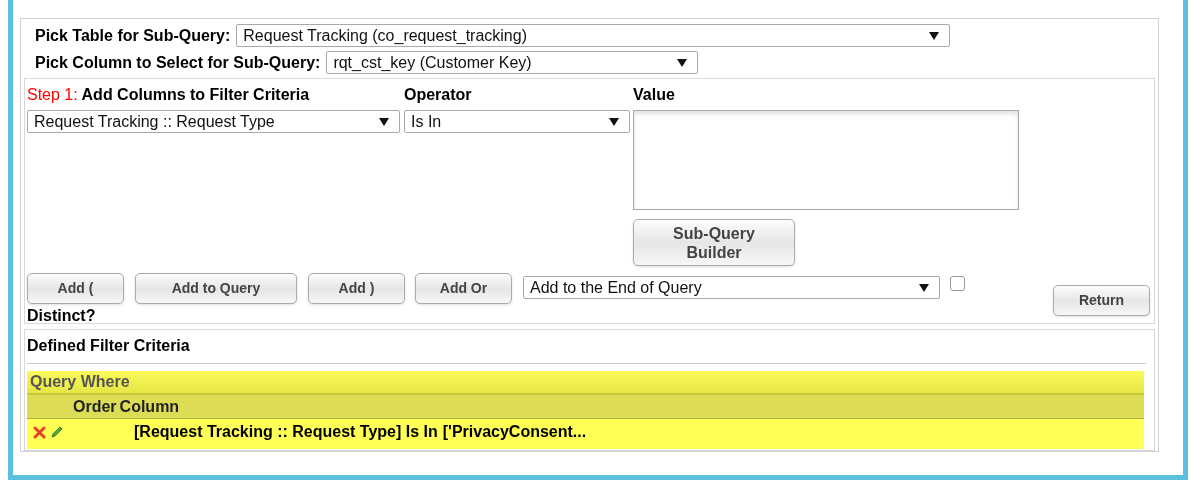 The height and width of the screenshot is (488, 1193). What do you see at coordinates (593, 35) in the screenshot?
I see `table-select: Request Tracking (co_request_tracking)` at bounding box center [593, 35].